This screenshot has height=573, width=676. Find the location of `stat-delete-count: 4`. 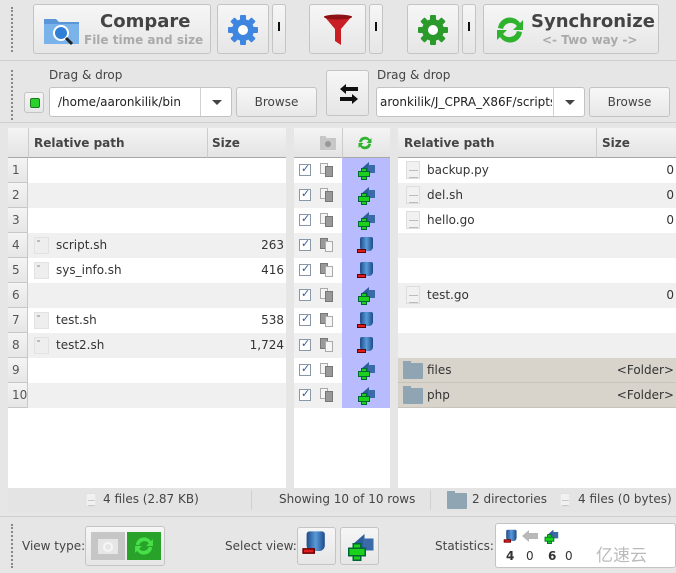

stat-delete-count: 4 is located at coordinates (510, 556).